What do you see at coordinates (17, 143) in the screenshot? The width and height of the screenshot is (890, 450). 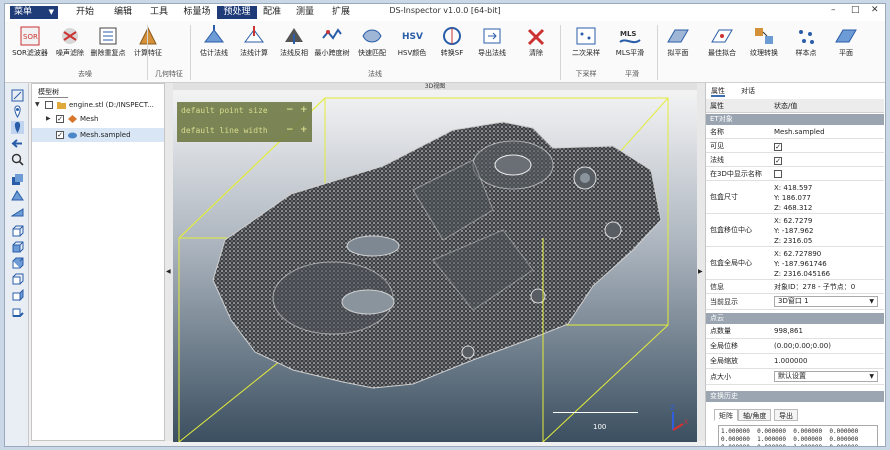 I see `arrow-left-icon` at bounding box center [17, 143].